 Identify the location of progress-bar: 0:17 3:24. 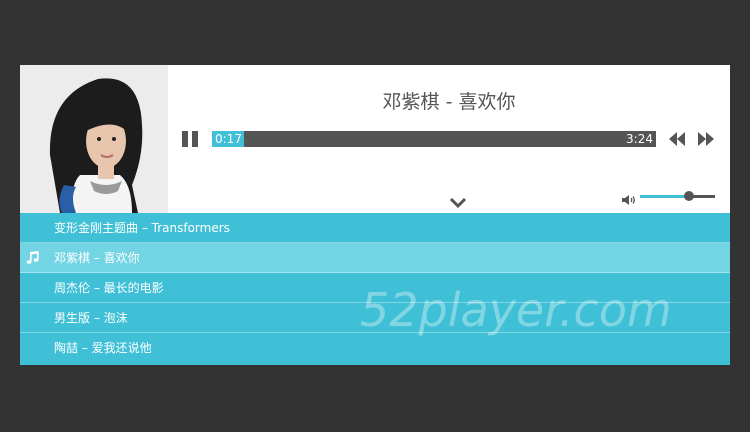
(434, 139).